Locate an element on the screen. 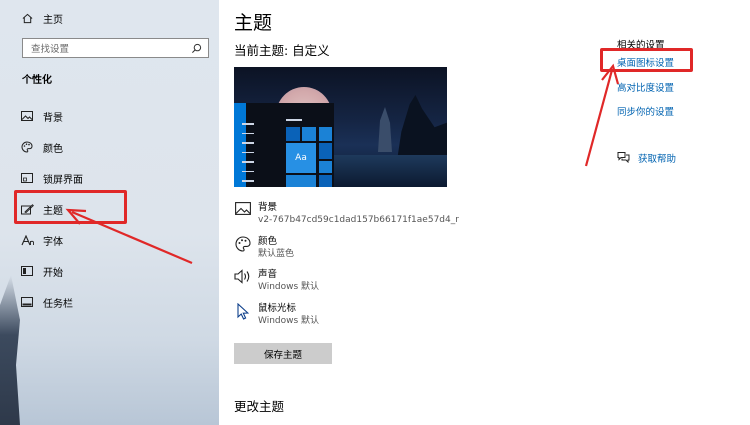 This screenshot has width=750, height=425. cursor-icon is located at coordinates (243, 312).